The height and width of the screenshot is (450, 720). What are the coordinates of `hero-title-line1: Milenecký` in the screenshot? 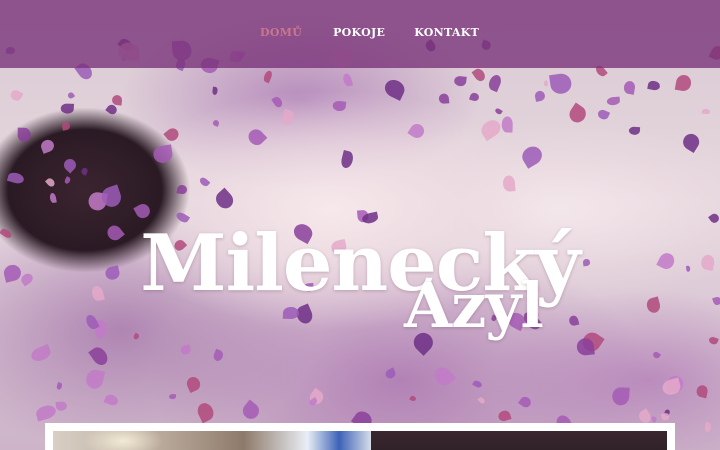 It's located at (360, 264).